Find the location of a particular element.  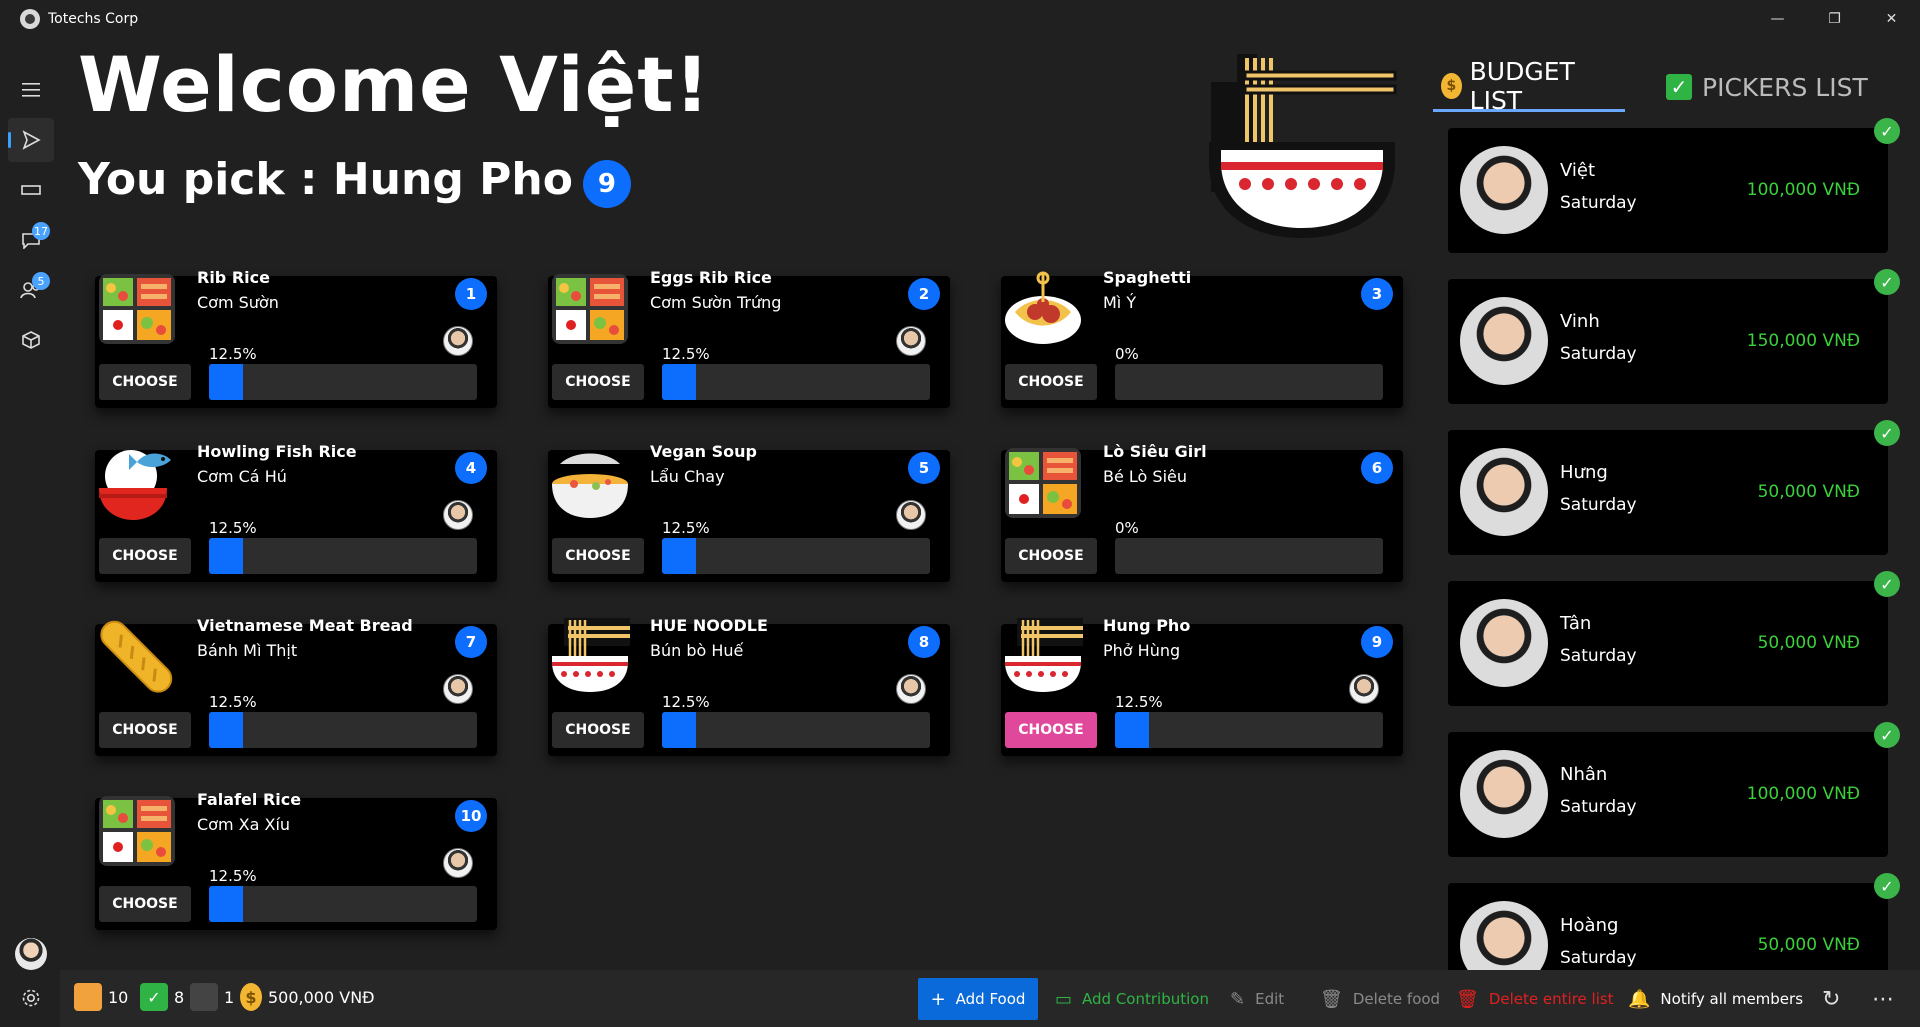

user-avatar is located at coordinates (31, 954).